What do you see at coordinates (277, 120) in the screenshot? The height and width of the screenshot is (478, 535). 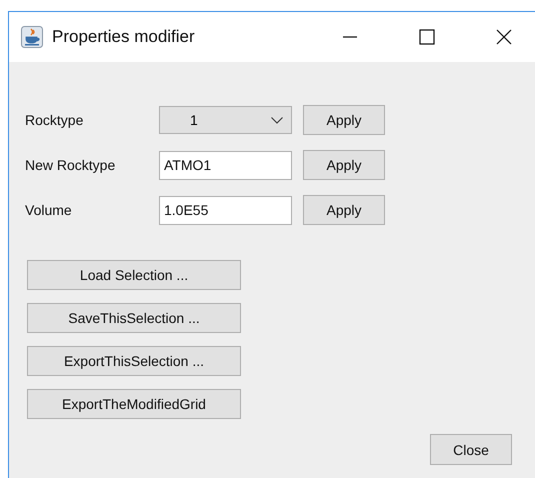 I see `chevron-down-icon` at bounding box center [277, 120].